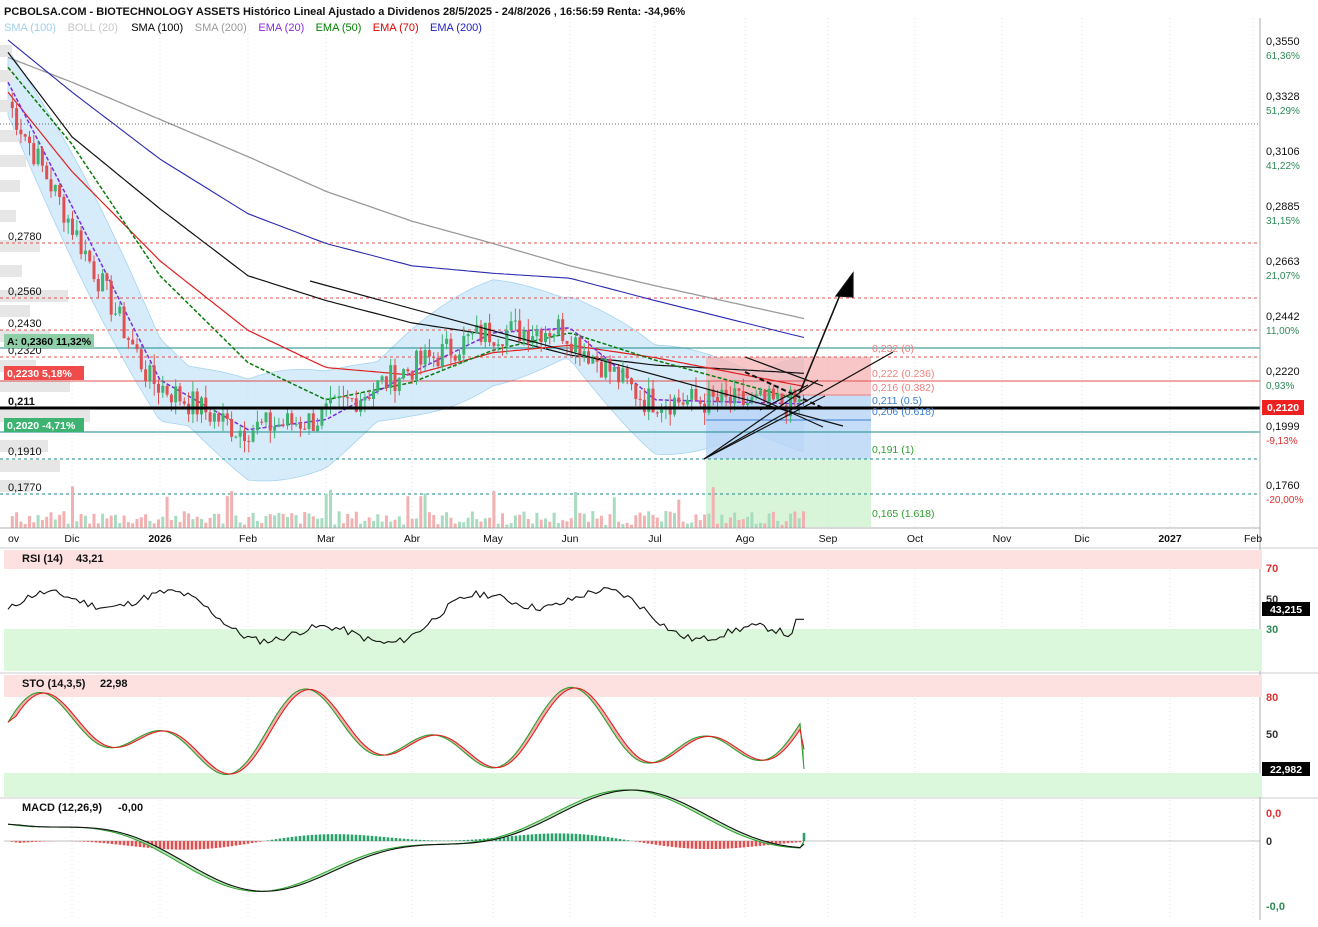 The image size is (1318, 927). Describe the element at coordinates (339, 28) in the screenshot. I see `legend-item: EMA (50)` at that location.